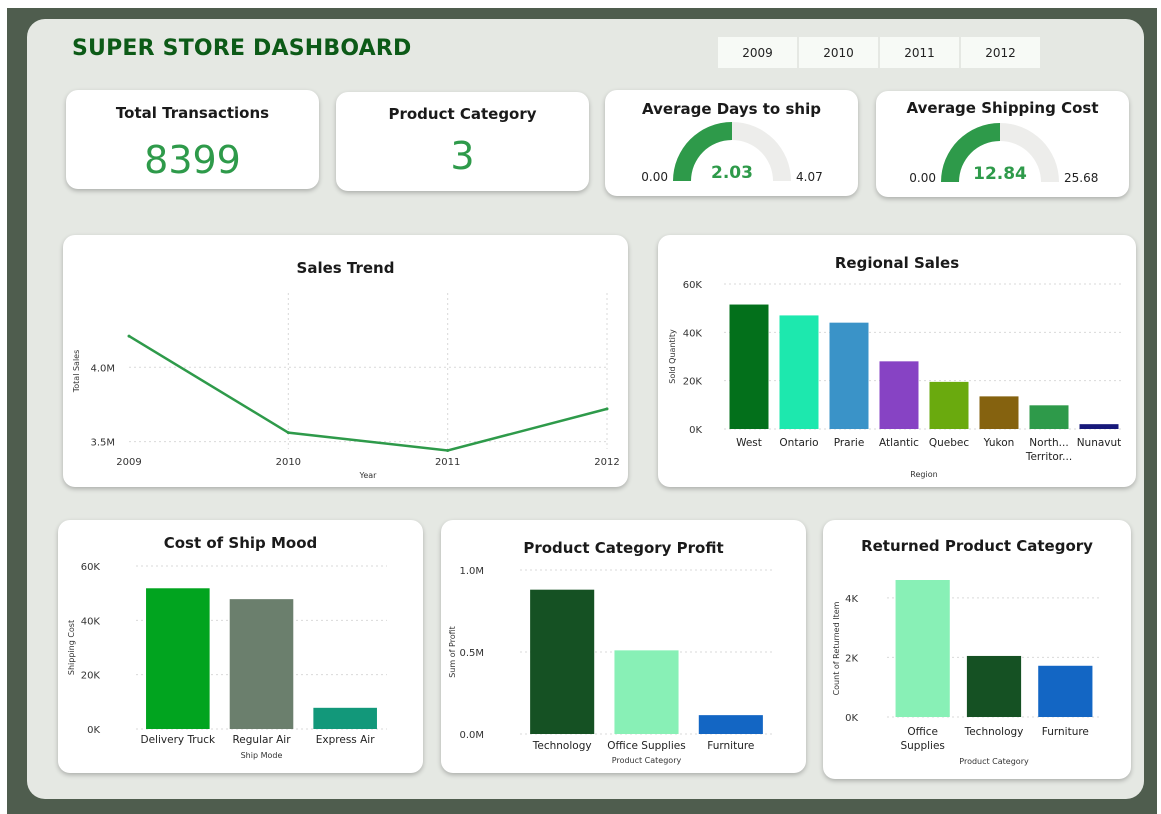 Image resolution: width=1161 pixels, height=814 pixels. What do you see at coordinates (851, 599) in the screenshot?
I see `y-tick-label: 4K` at bounding box center [851, 599].